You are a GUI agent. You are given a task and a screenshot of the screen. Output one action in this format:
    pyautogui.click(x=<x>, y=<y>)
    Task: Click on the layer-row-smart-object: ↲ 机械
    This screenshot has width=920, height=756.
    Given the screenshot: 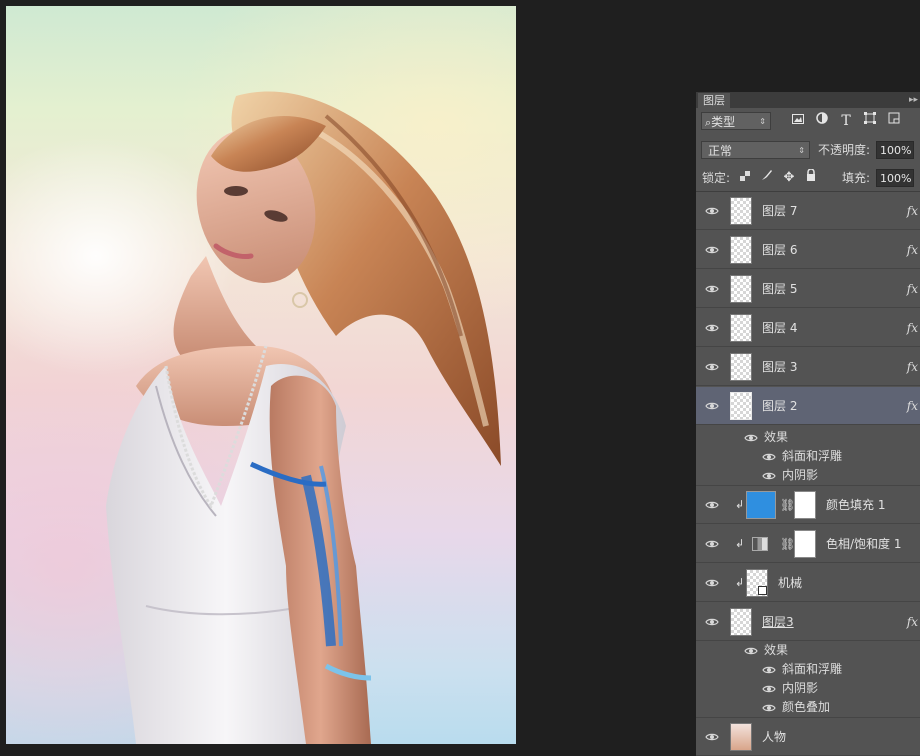 What is the action you would take?
    pyautogui.click(x=808, y=583)
    